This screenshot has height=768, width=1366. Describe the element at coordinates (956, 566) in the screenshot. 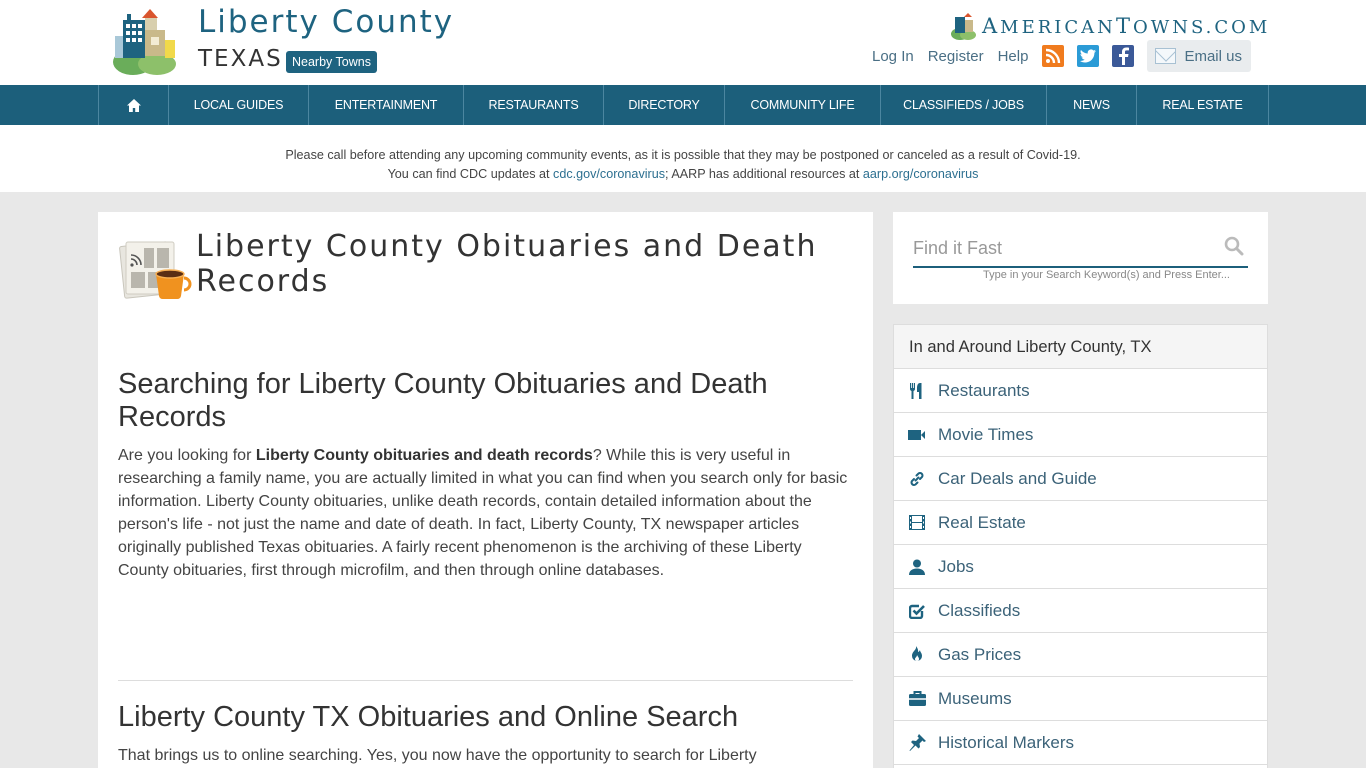

I see `sidebar-item-label: Jobs` at that location.